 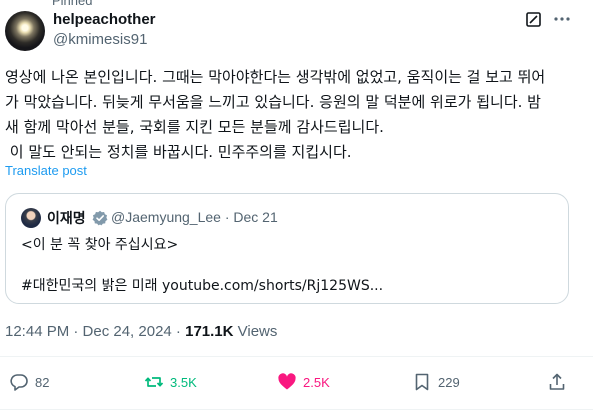 What do you see at coordinates (104, 19) in the screenshot?
I see `author-display-name: helpeachother` at bounding box center [104, 19].